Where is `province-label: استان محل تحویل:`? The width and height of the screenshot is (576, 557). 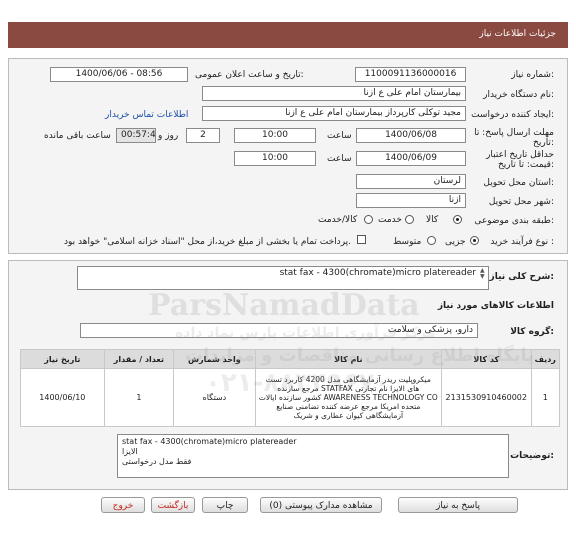
province-label: استان محل تحویل: is located at coordinates (518, 183).